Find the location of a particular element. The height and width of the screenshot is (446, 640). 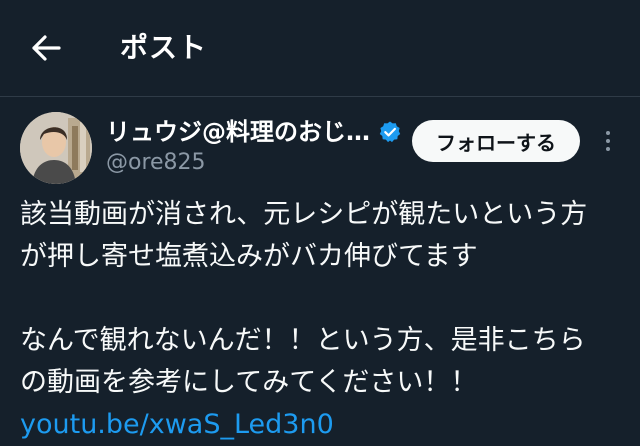

verified-badge-icon is located at coordinates (390, 132).